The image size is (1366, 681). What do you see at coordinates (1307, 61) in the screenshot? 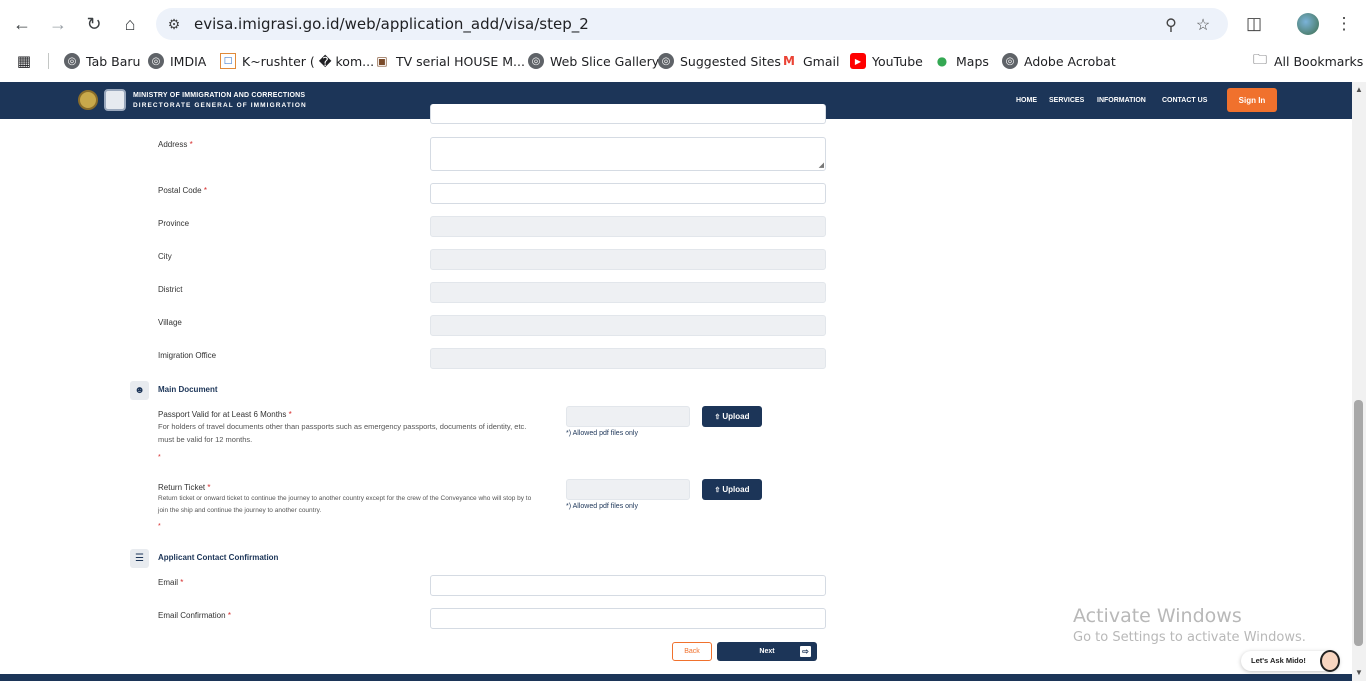
I see `all-bookmarks: 🗀 All Bookmarks` at bounding box center [1307, 61].